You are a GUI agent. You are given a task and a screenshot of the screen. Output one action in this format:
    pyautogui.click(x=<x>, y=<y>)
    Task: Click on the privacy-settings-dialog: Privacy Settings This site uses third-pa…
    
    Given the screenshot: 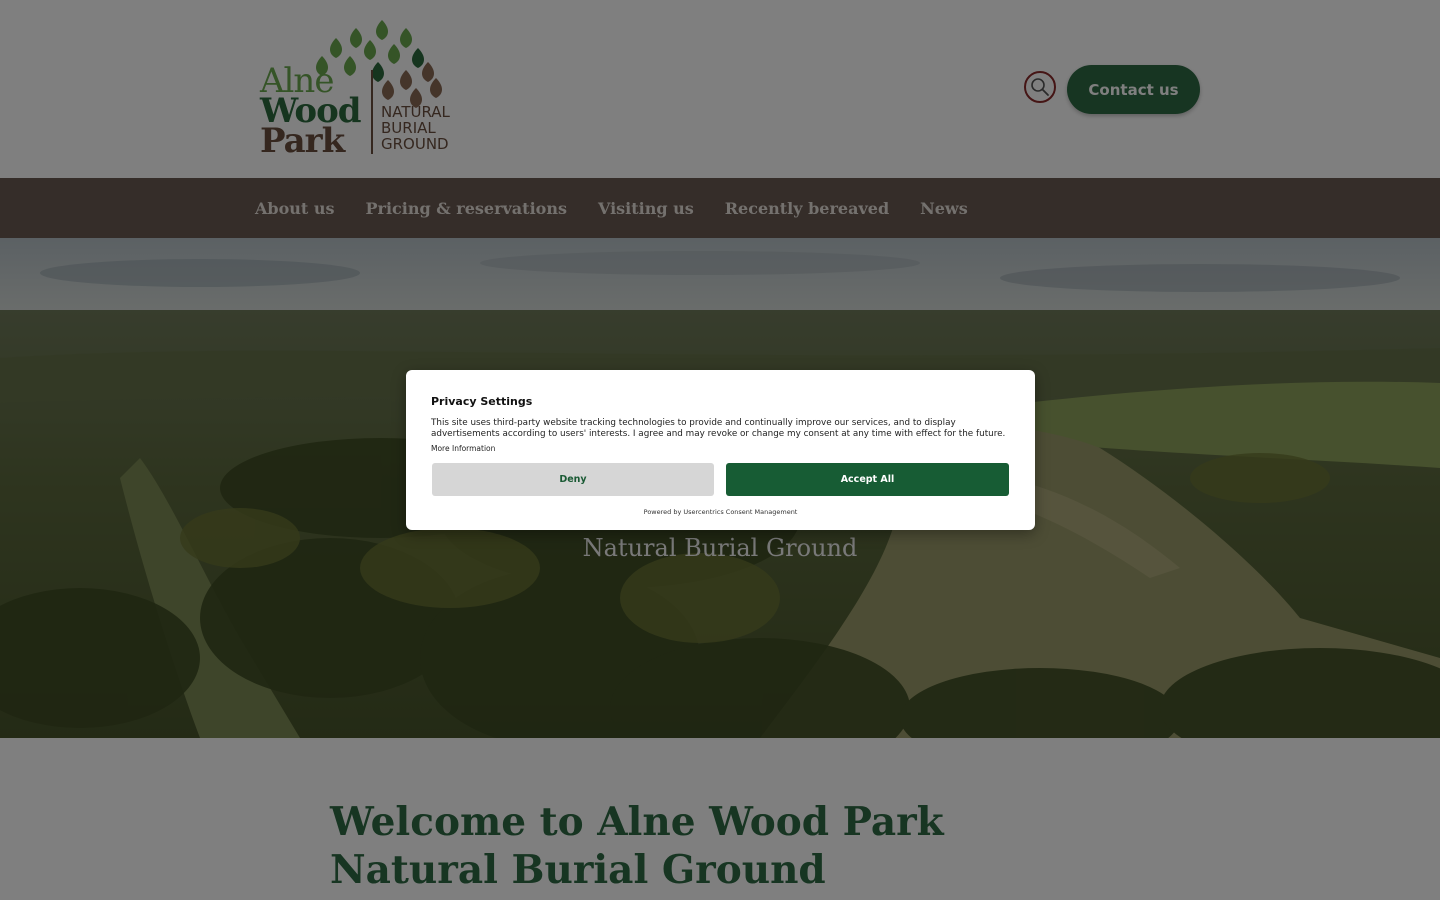 What is the action you would take?
    pyautogui.click(x=720, y=450)
    